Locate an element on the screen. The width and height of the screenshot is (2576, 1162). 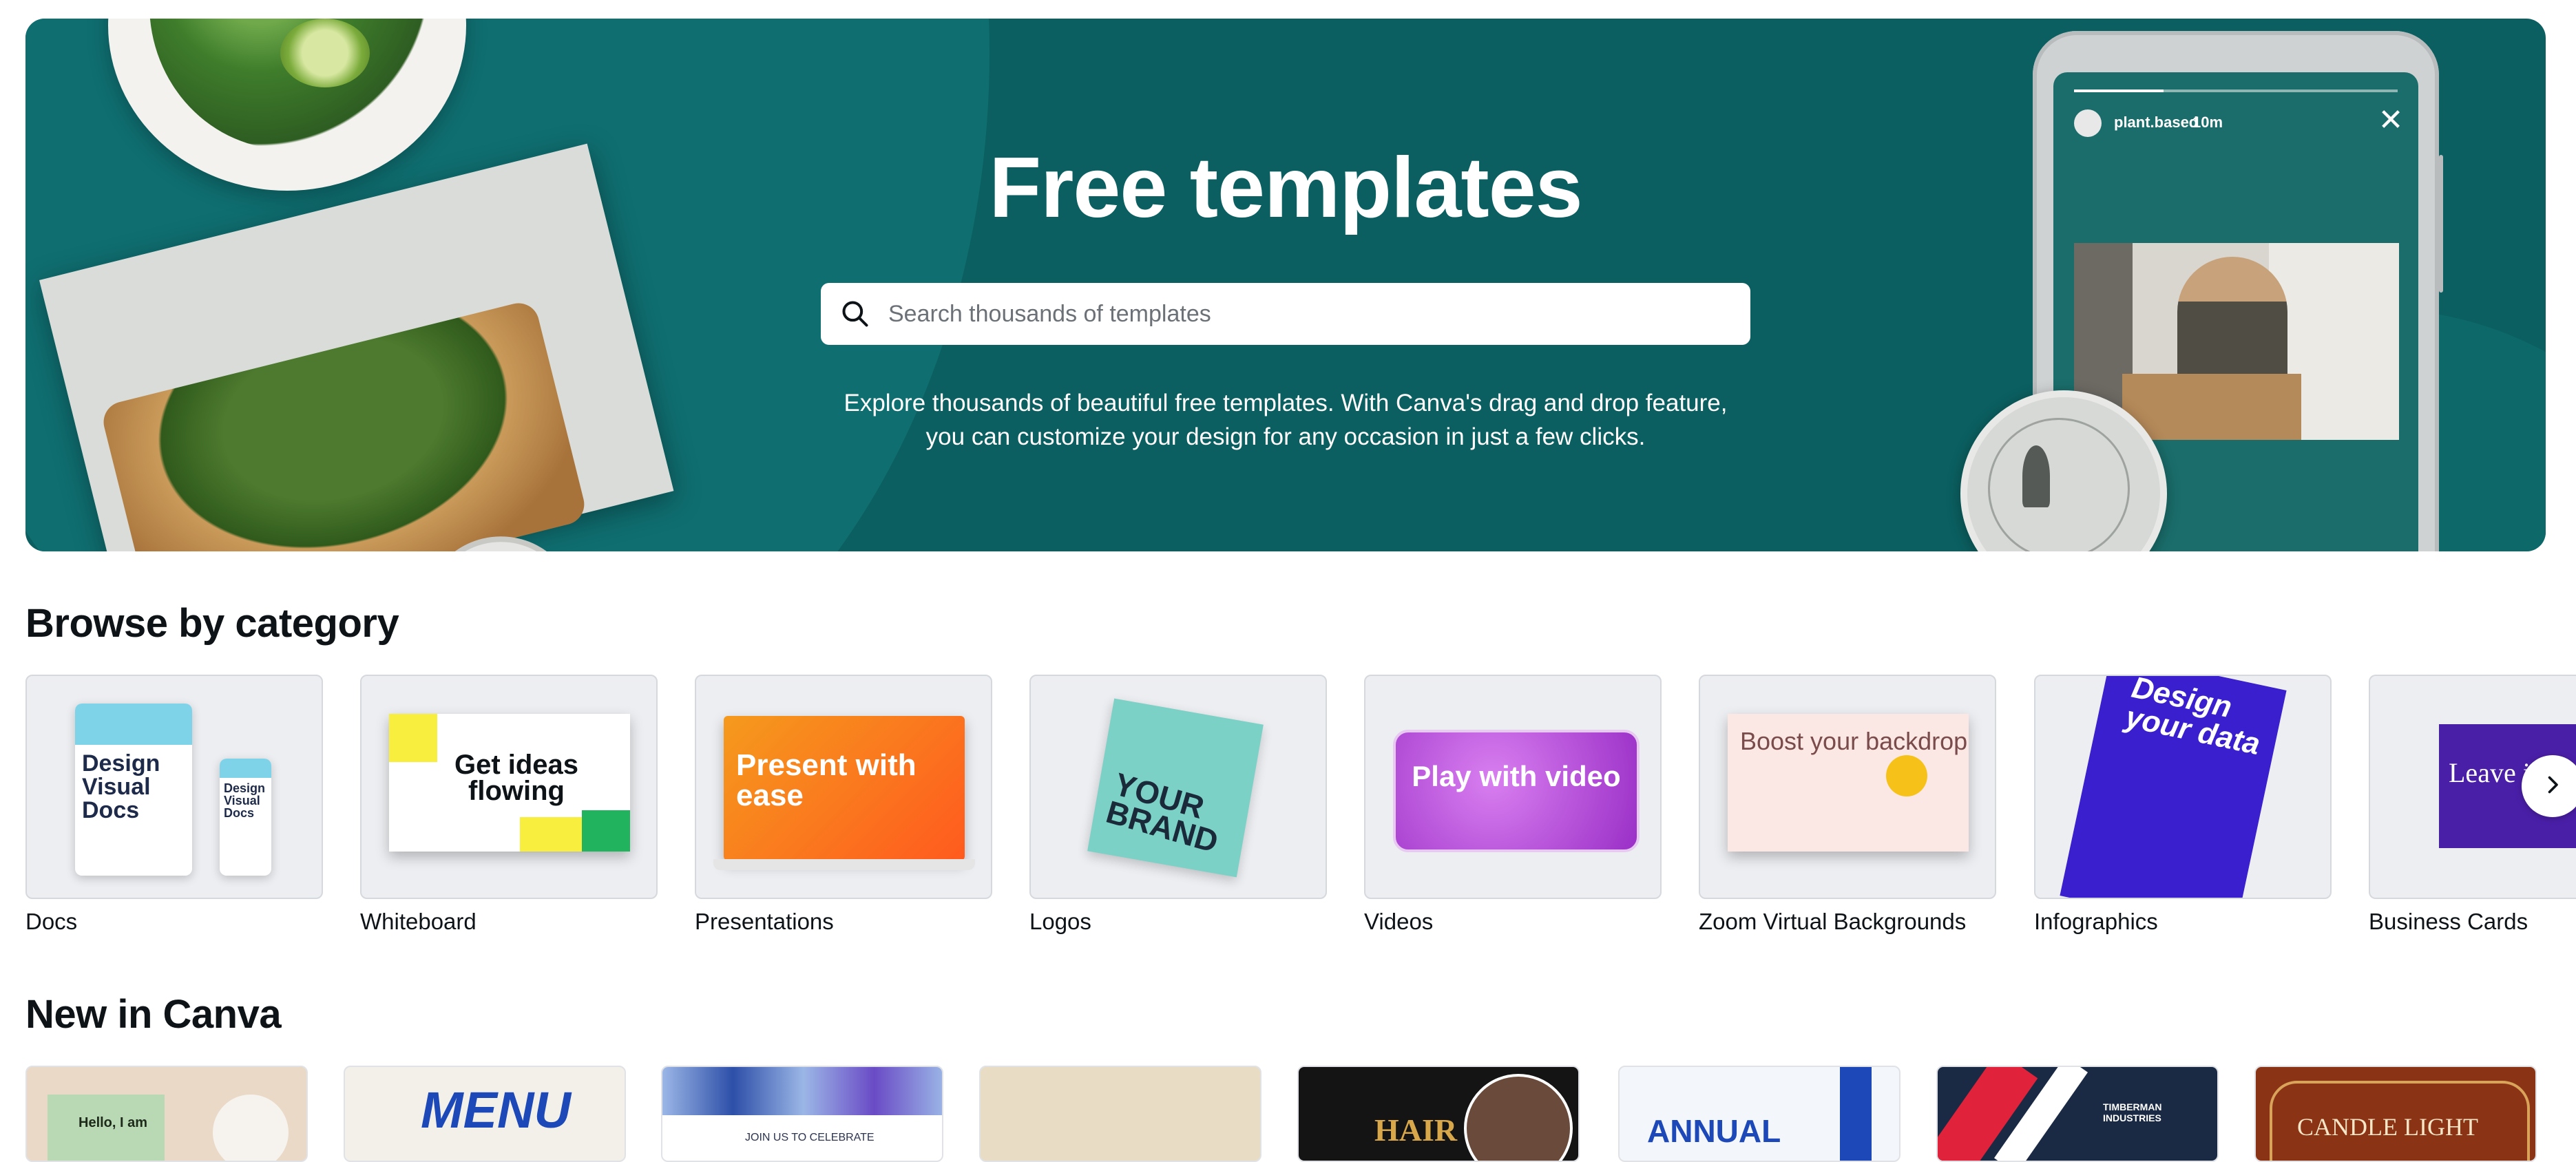
thumb-text: Boost your backdrop is located at coordinates (1854, 741).